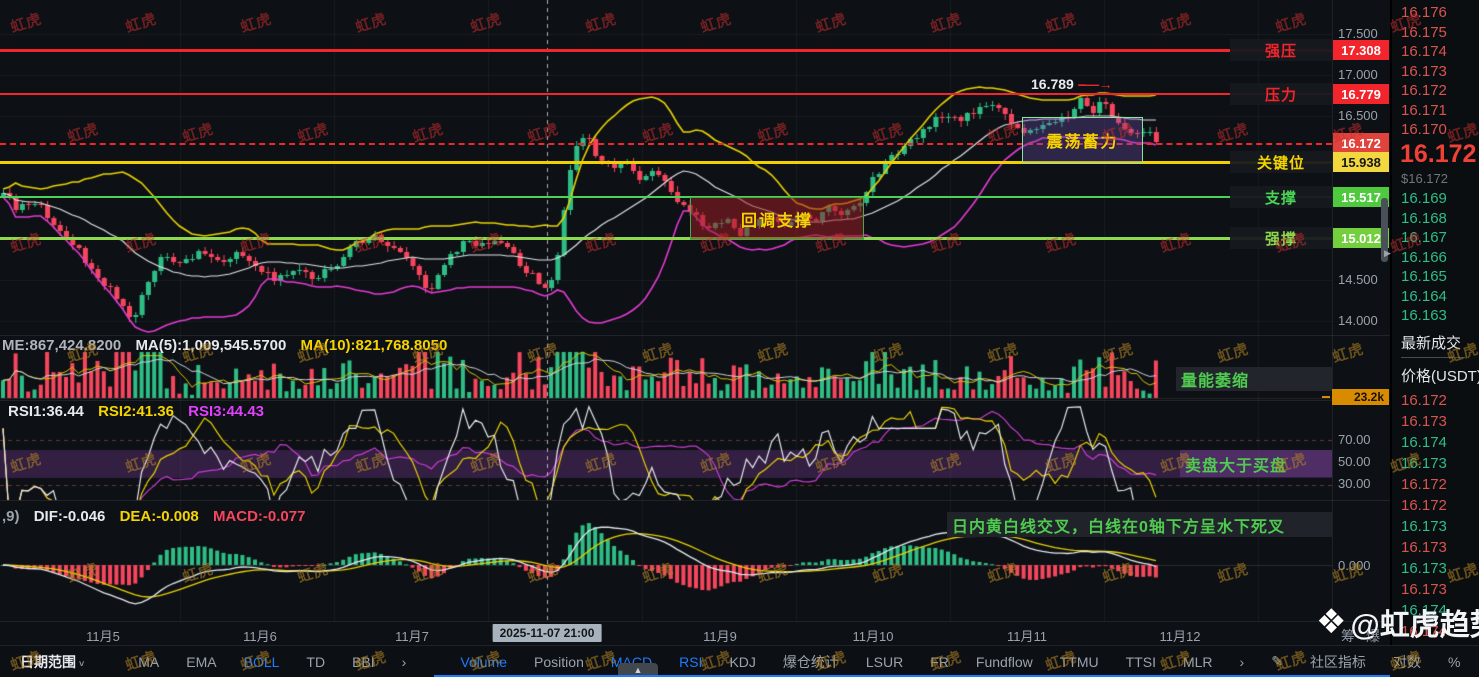 The height and width of the screenshot is (677, 1479). What do you see at coordinates (720, 636) in the screenshot?
I see `date-axis-label: 11月9` at bounding box center [720, 636].